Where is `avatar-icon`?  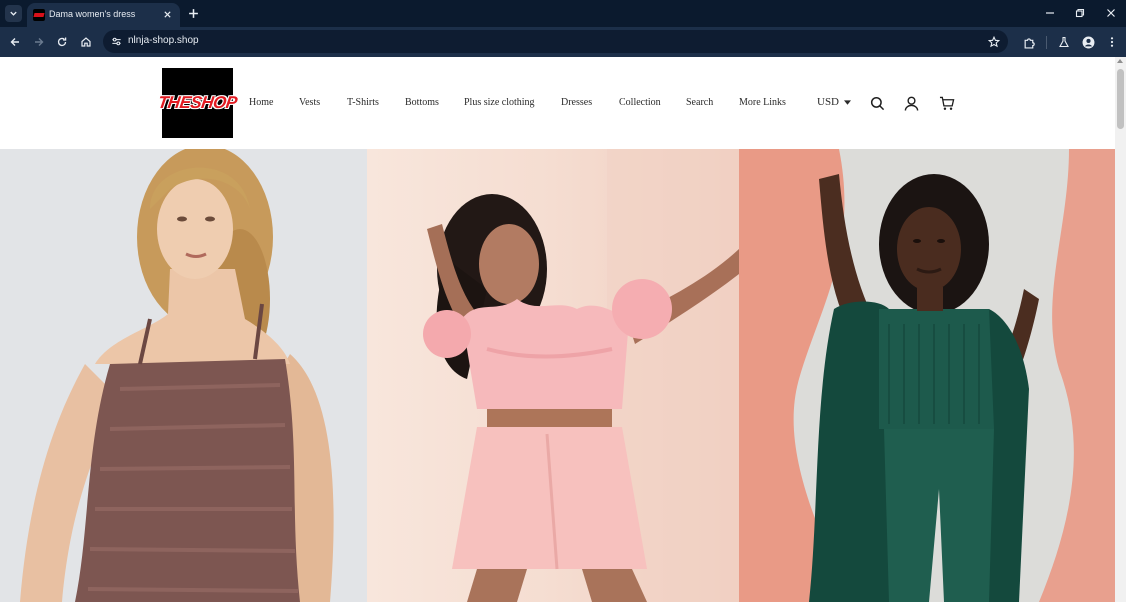
avatar-icon is located at coordinates (1088, 42).